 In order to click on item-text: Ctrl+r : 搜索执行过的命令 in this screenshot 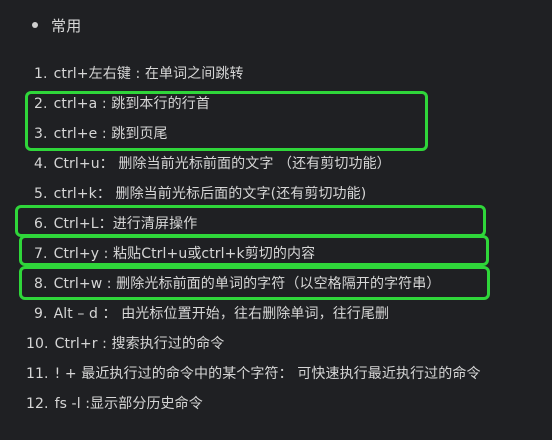, I will do `click(139, 344)`.